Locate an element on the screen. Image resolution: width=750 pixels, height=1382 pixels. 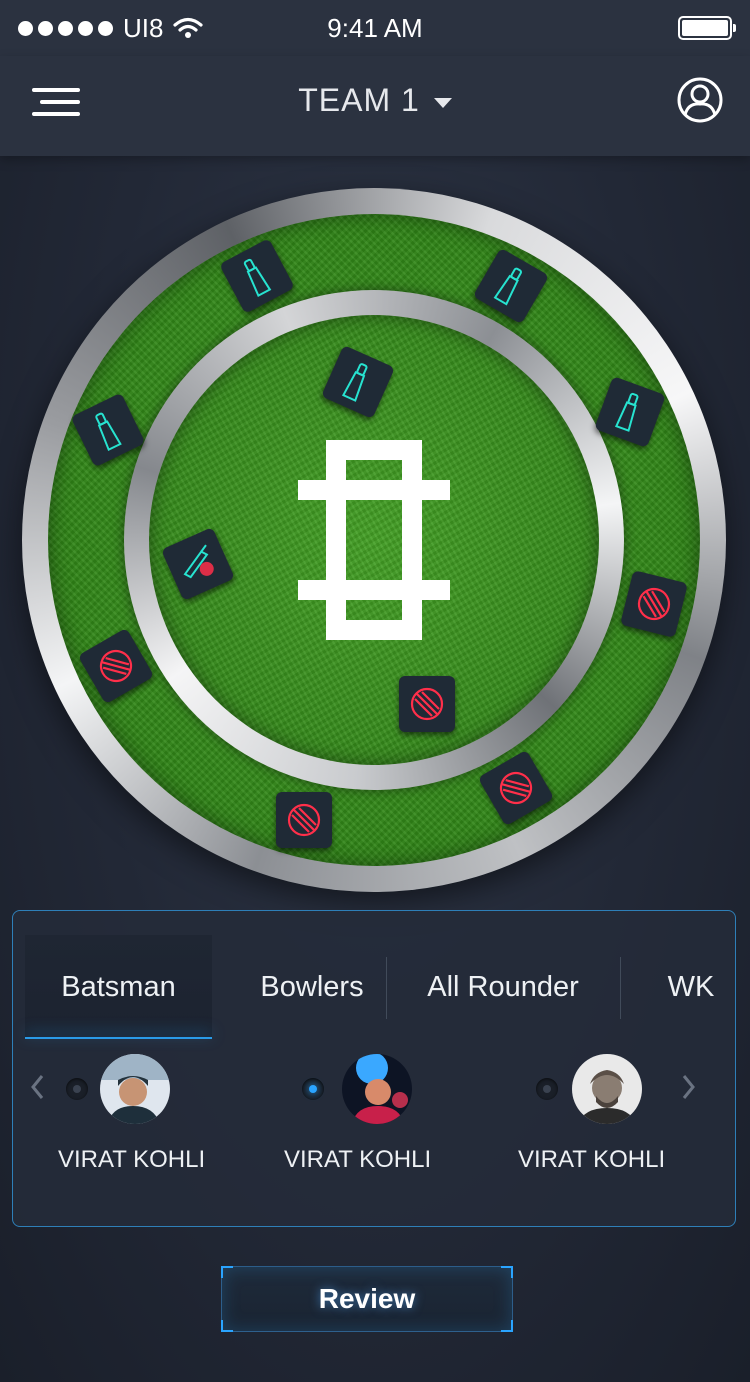
review-button: Review is located at coordinates (367, 1299).